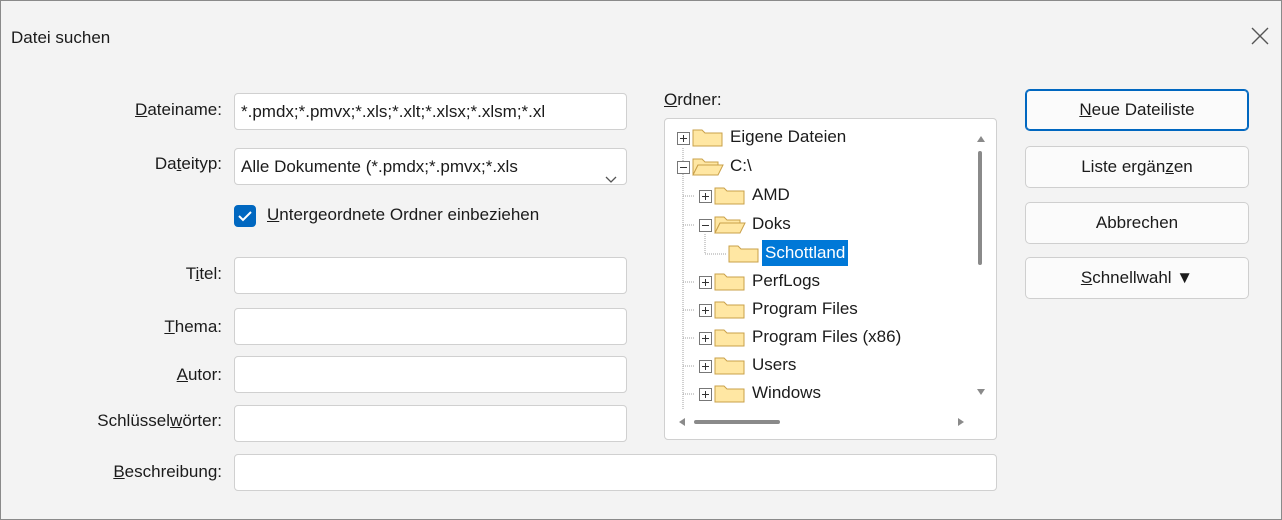  Describe the element at coordinates (611, 172) in the screenshot. I see `chevron-down-icon` at that location.